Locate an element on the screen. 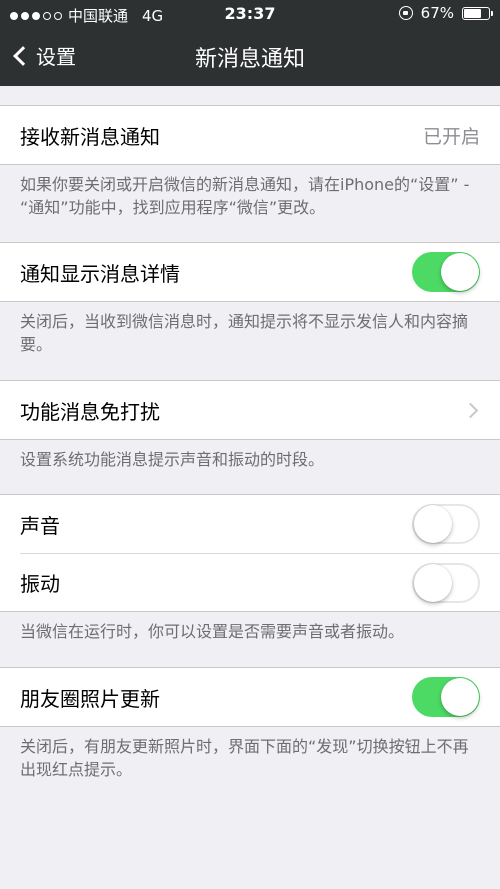 The height and width of the screenshot is (889, 500). chevron-right-icon is located at coordinates (470, 410).